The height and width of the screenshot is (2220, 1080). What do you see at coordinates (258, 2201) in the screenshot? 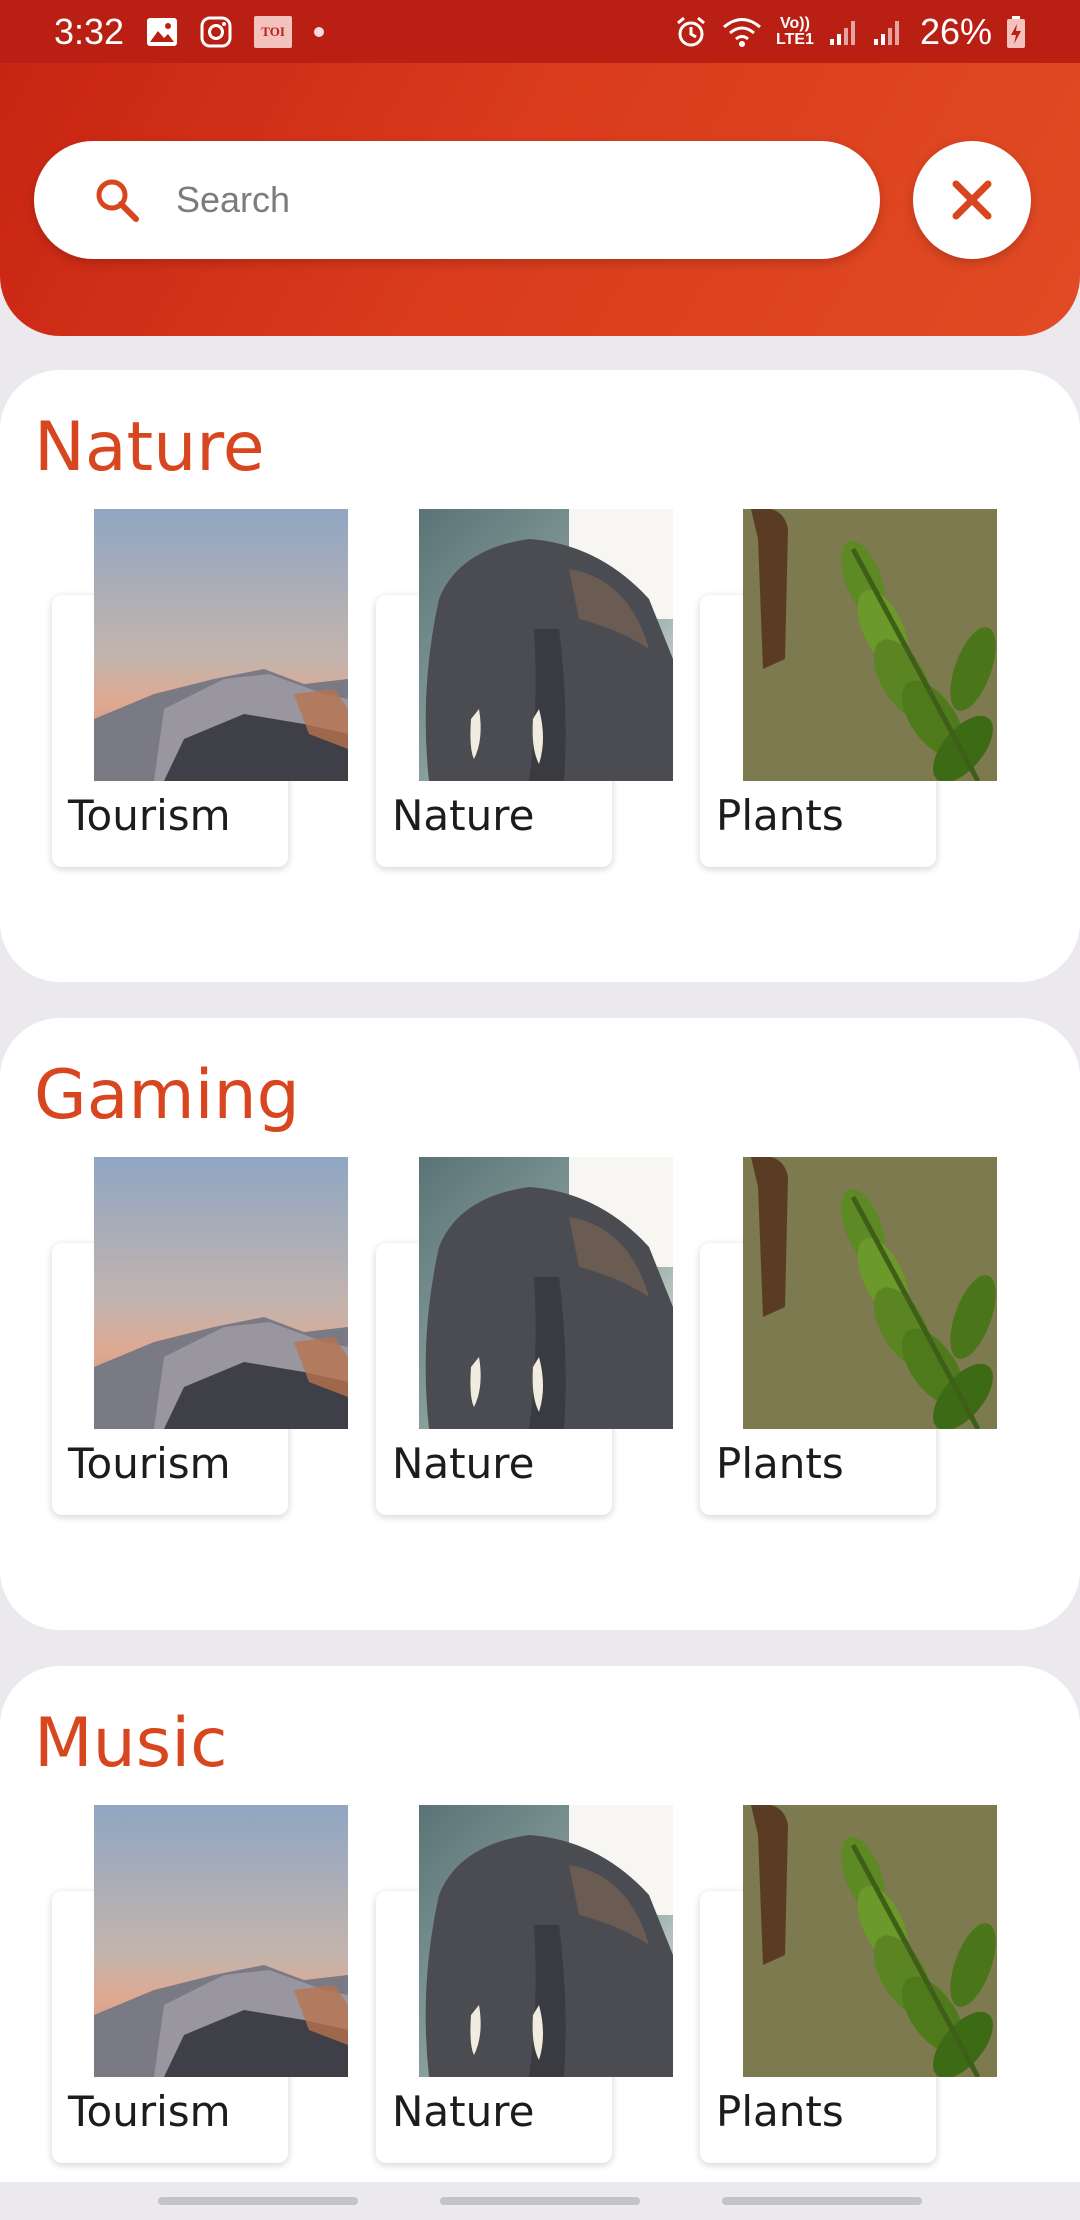
I see `nav-recent-button` at bounding box center [258, 2201].